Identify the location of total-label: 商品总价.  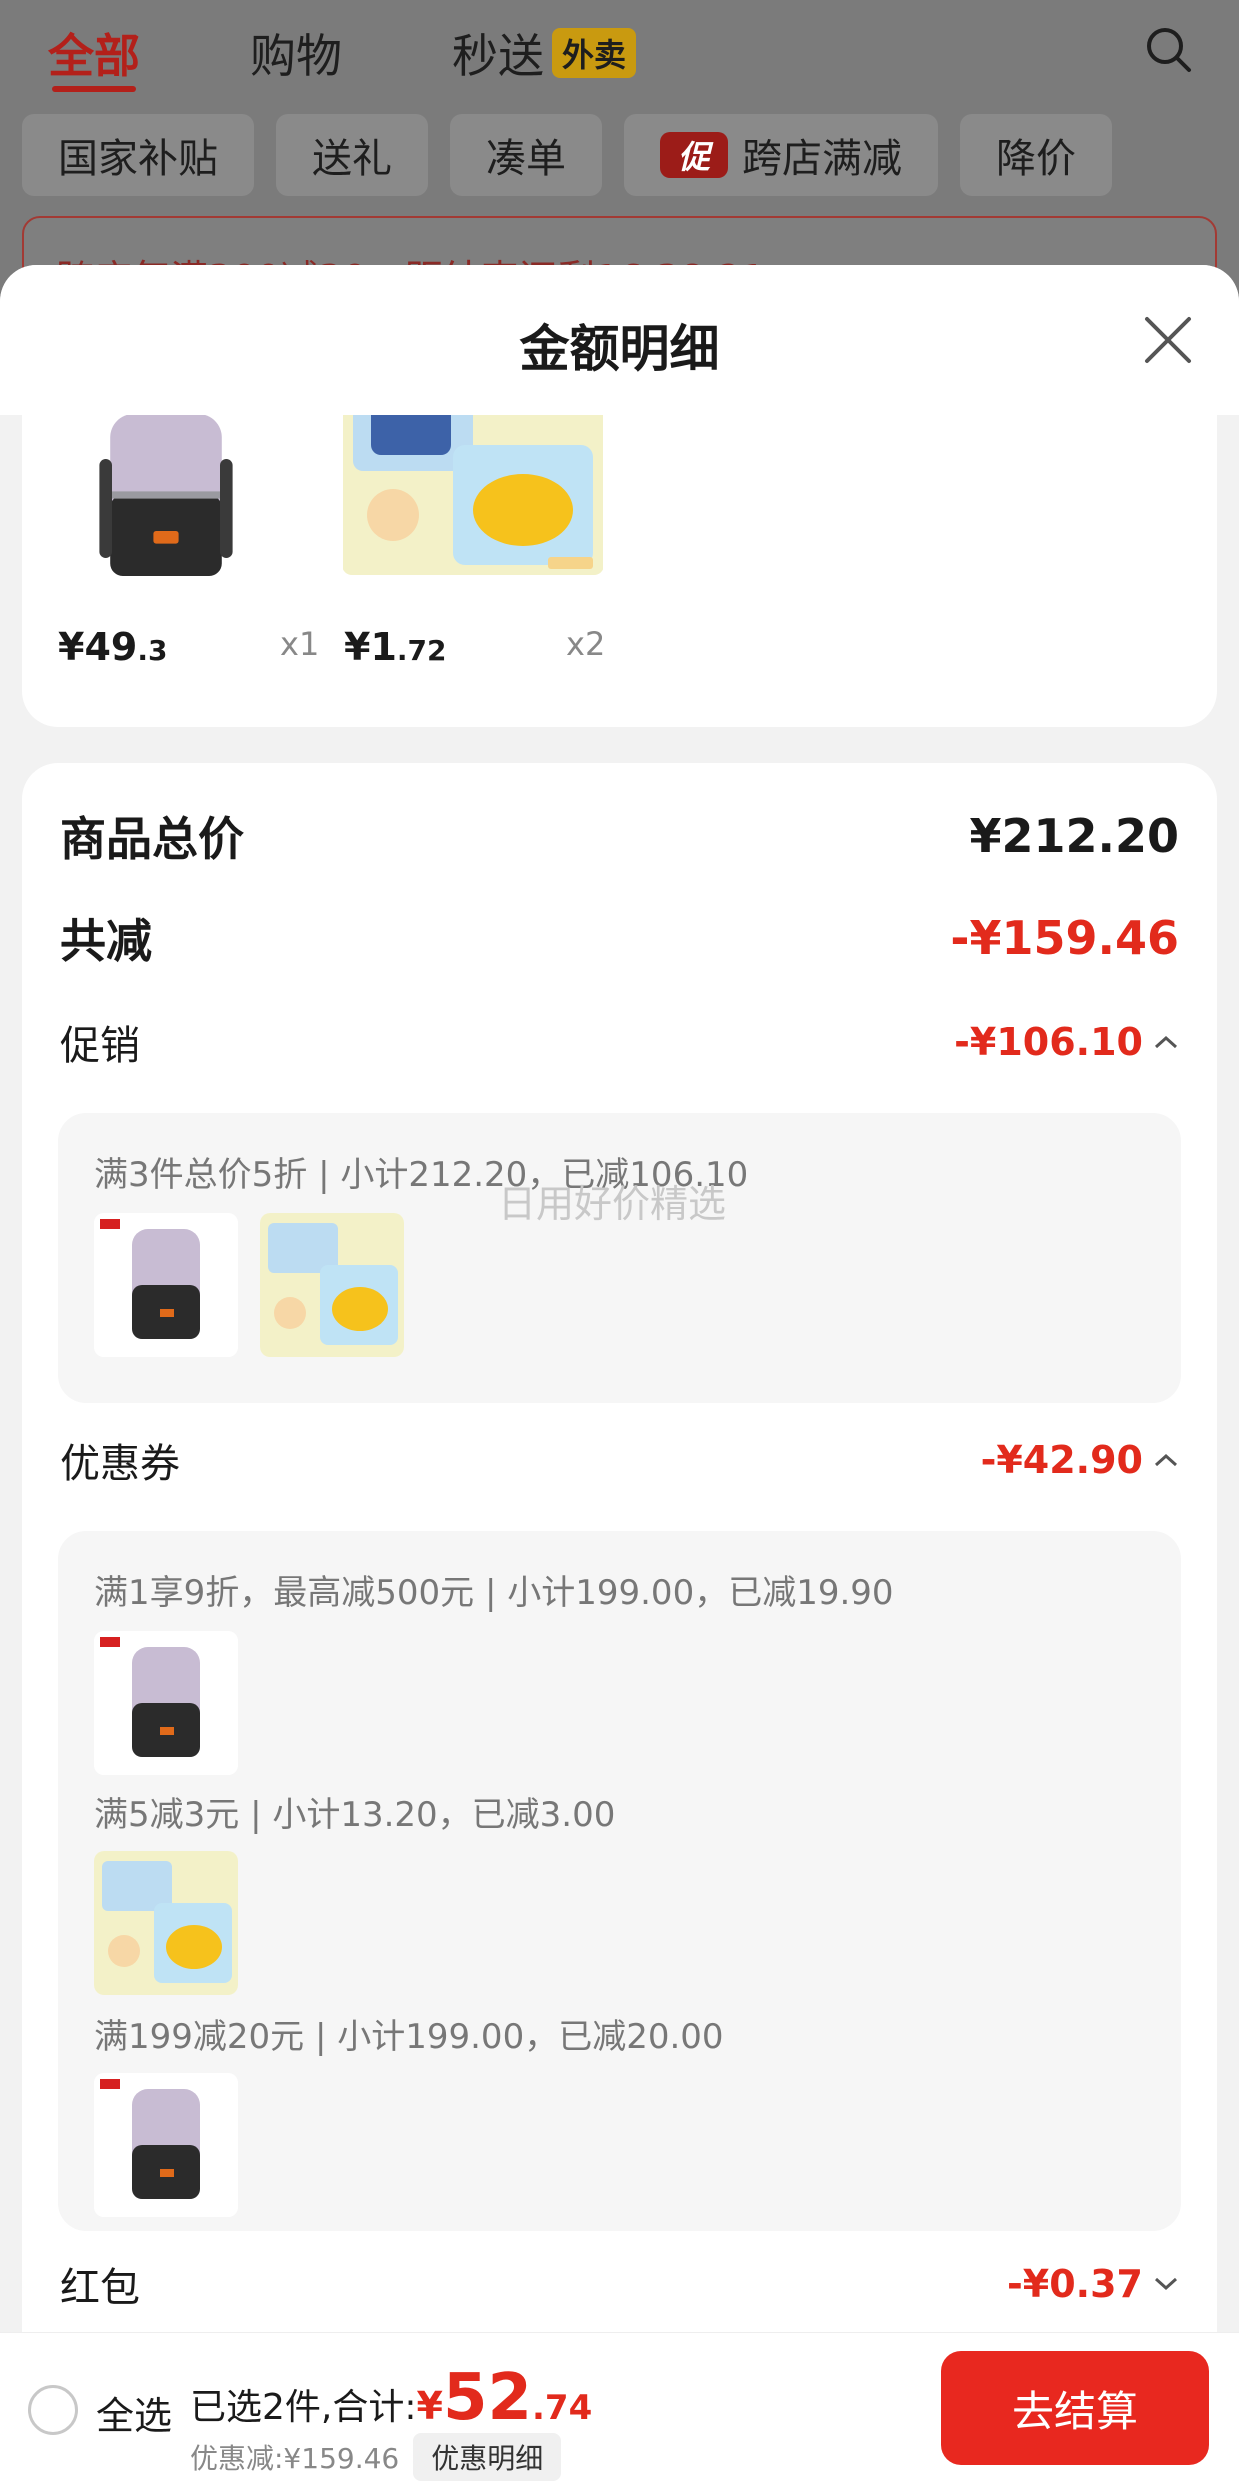
(152, 839).